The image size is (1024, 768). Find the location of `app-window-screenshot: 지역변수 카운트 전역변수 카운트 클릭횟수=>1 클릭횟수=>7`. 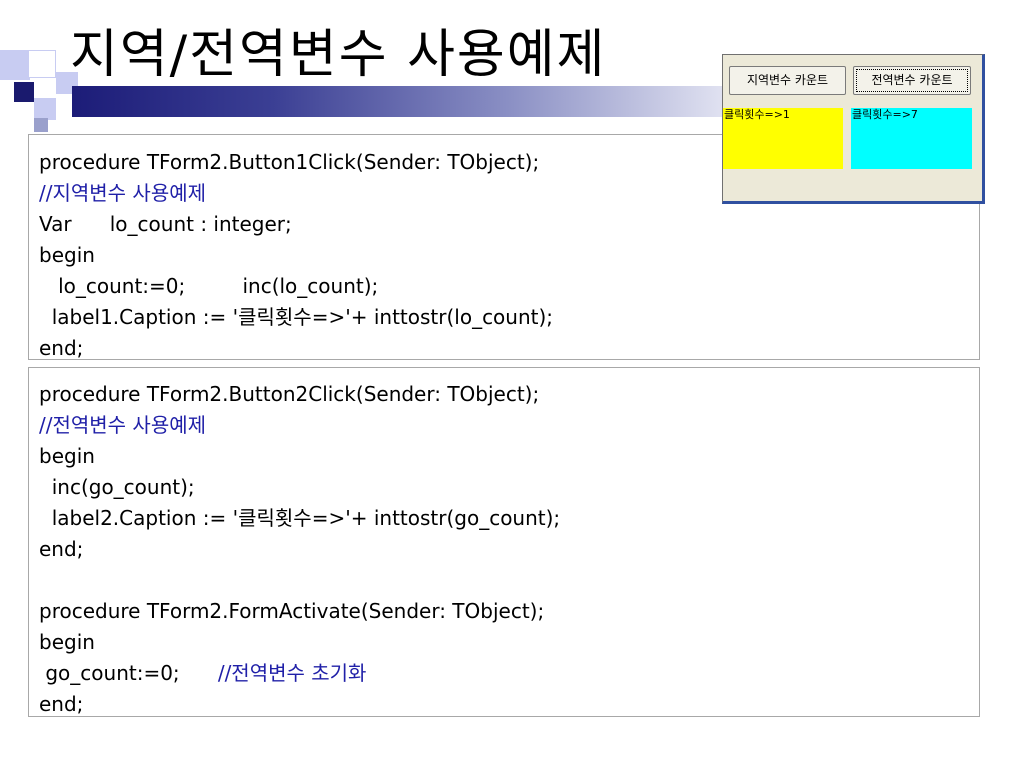

app-window-screenshot: 지역변수 카운트 전역변수 카운트 클릭횟수=>1 클릭횟수=>7 is located at coordinates (853, 129).